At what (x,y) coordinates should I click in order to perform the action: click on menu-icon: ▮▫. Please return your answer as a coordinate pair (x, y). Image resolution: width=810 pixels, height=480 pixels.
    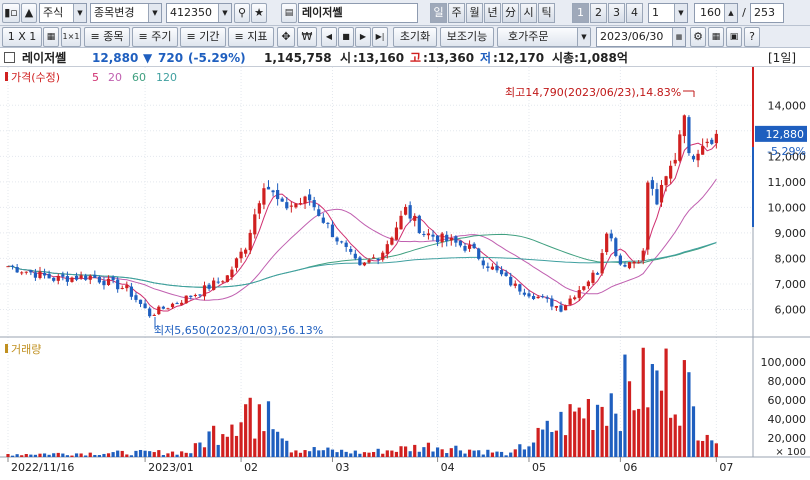
    Looking at the image, I should click on (11, 13).